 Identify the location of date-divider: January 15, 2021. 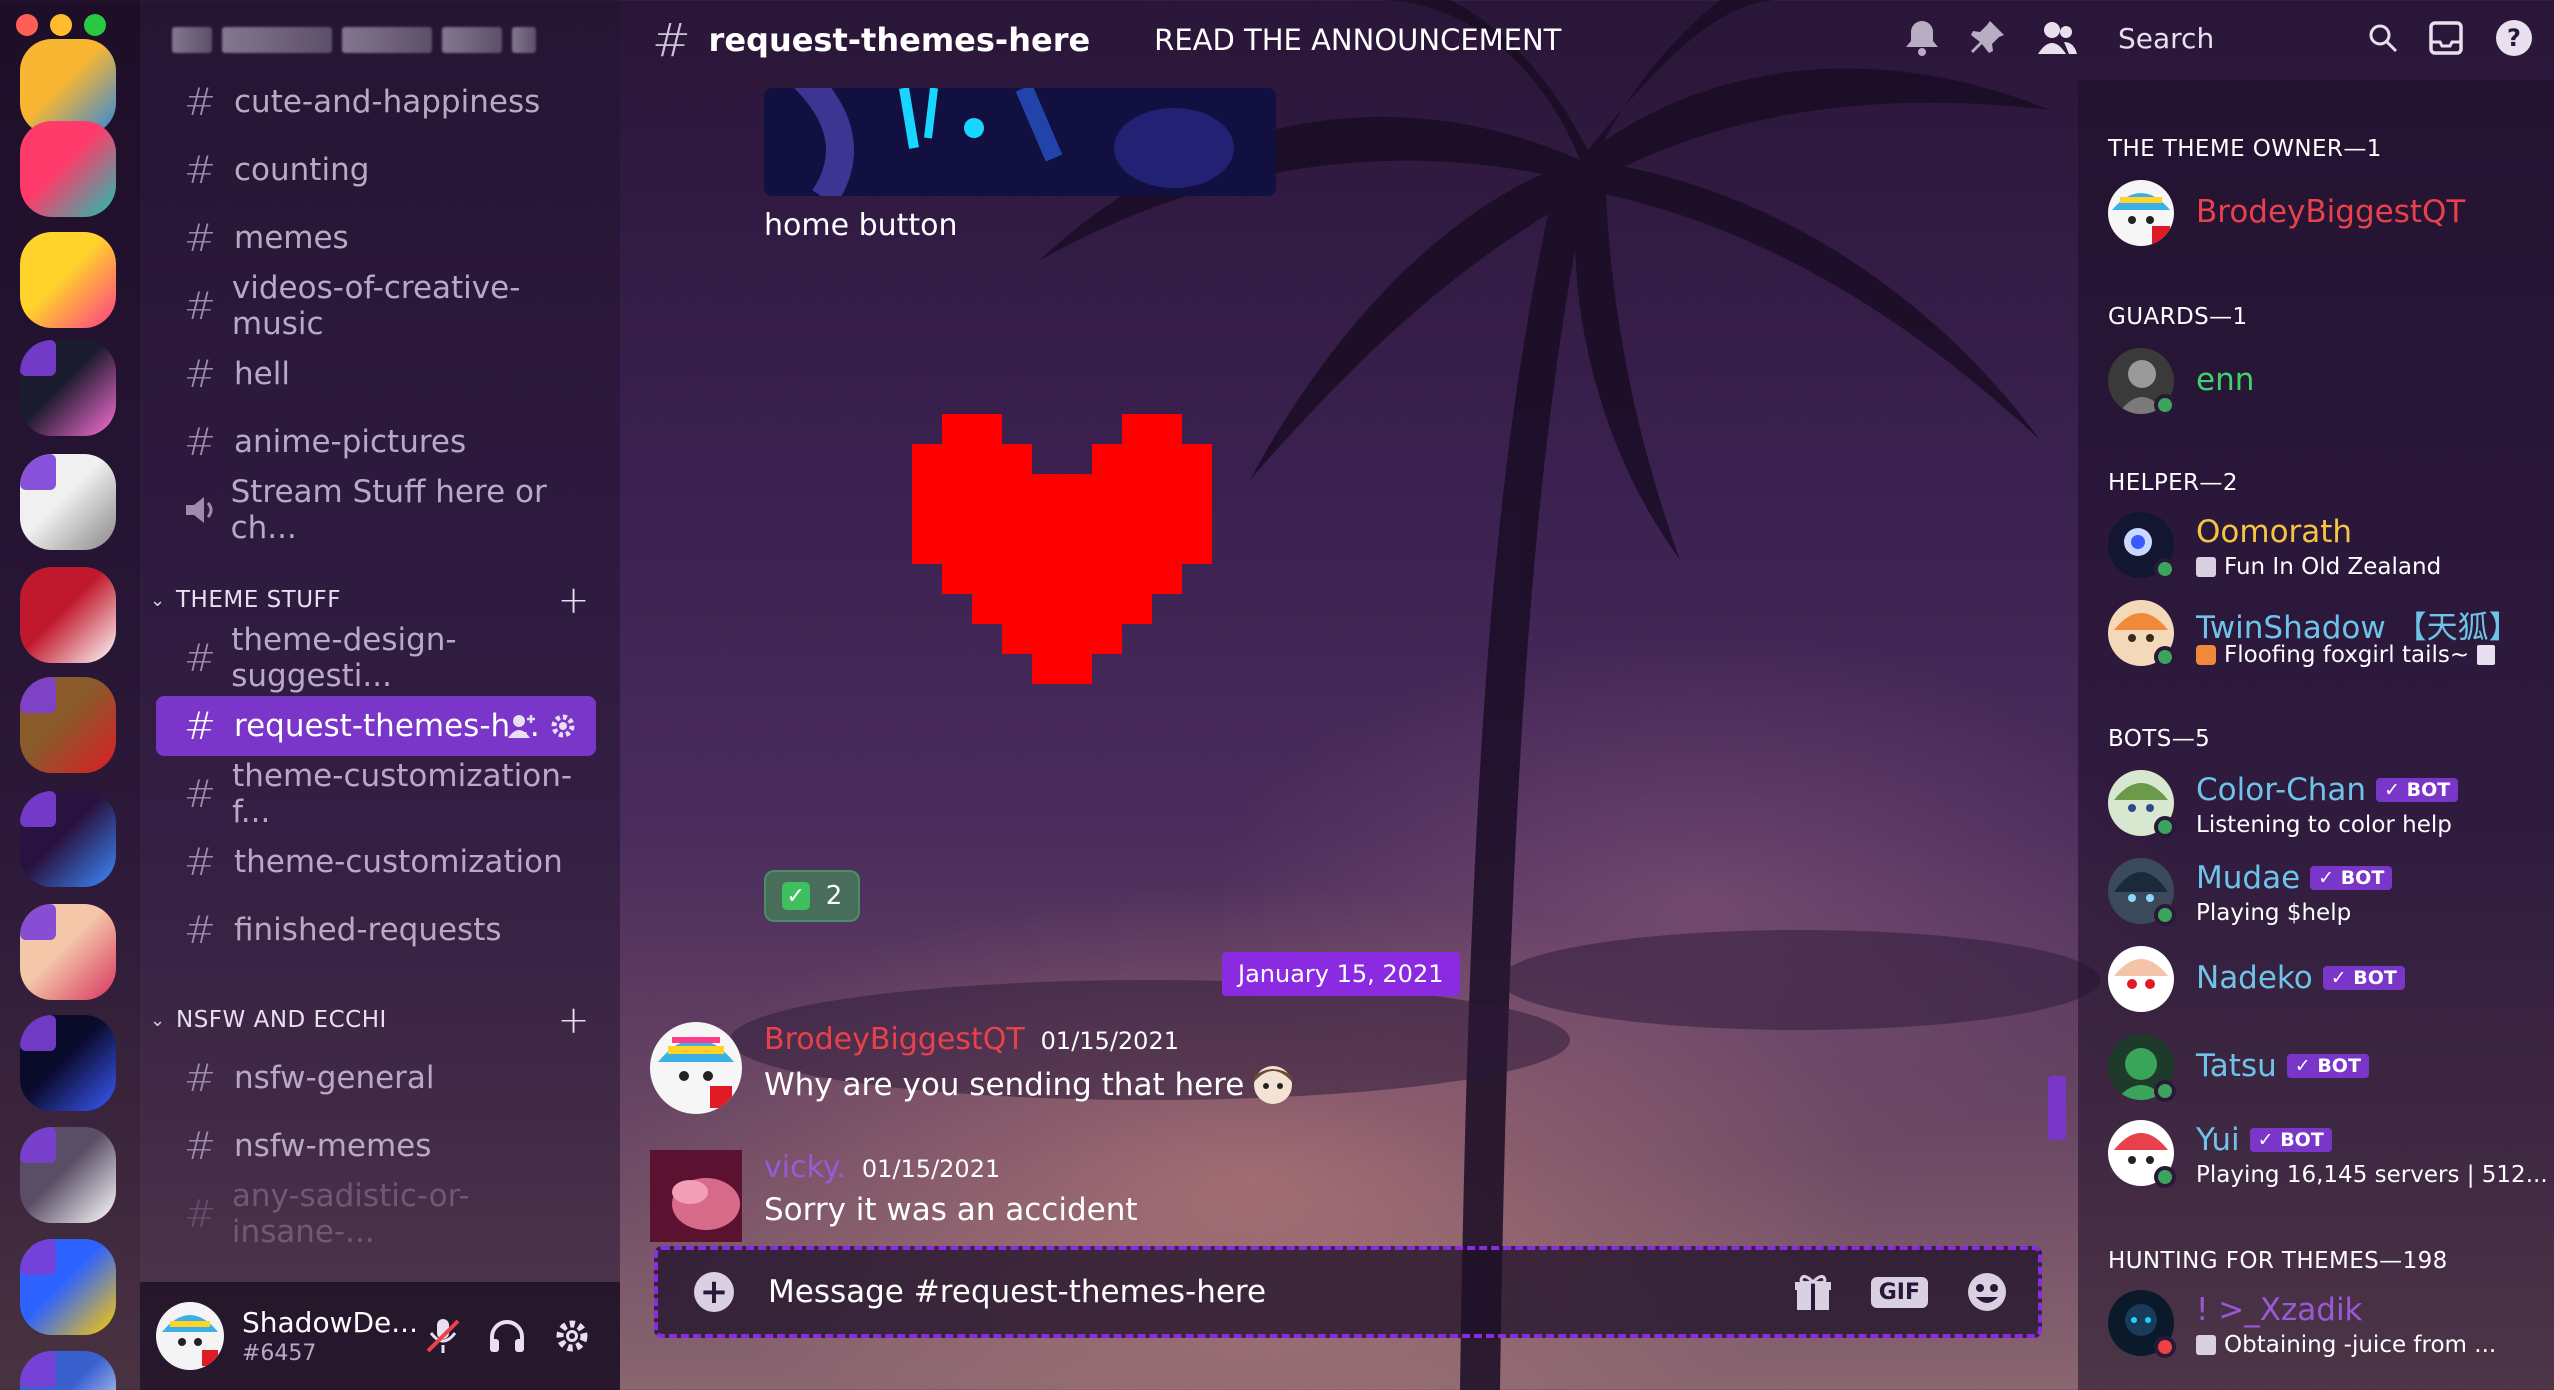
(1341, 974).